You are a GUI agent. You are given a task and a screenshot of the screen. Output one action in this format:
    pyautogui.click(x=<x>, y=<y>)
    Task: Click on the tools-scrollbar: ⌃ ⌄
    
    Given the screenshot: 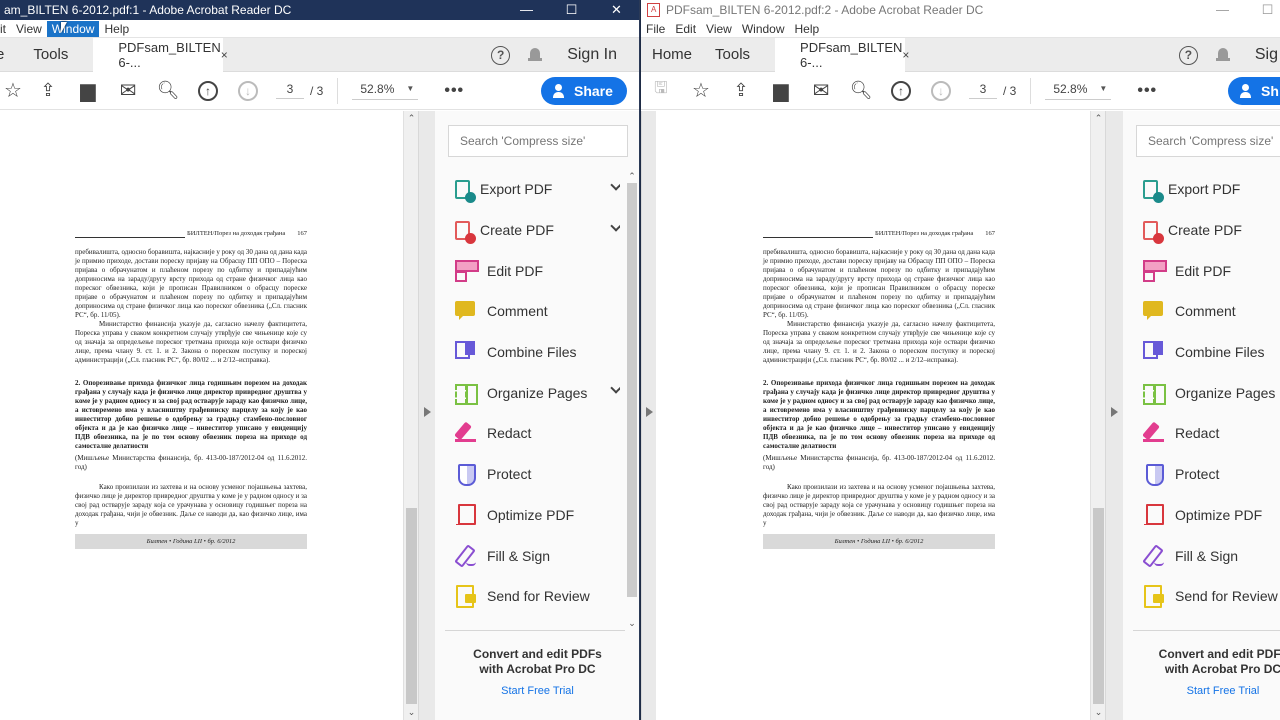 What is the action you would take?
    pyautogui.click(x=632, y=400)
    